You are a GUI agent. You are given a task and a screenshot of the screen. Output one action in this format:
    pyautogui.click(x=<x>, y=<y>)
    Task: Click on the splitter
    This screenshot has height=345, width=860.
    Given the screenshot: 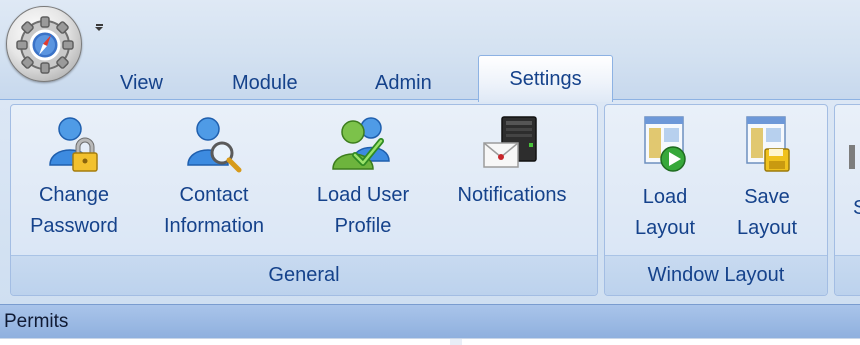 What is the action you would take?
    pyautogui.click(x=456, y=342)
    